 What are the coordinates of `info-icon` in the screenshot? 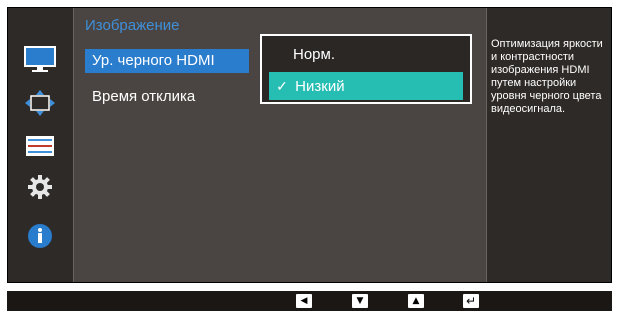 It's located at (40, 236).